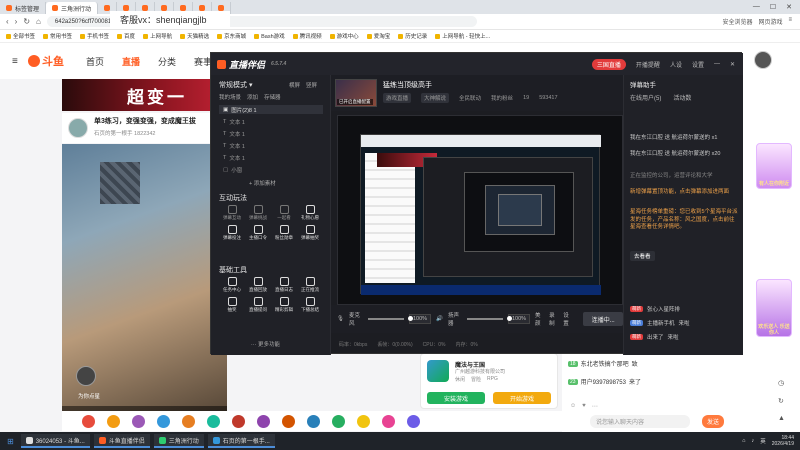 The height and width of the screenshot is (450, 800). What do you see at coordinates (439, 319) in the screenshot?
I see `speaker-icon: 🔊` at bounding box center [439, 319].